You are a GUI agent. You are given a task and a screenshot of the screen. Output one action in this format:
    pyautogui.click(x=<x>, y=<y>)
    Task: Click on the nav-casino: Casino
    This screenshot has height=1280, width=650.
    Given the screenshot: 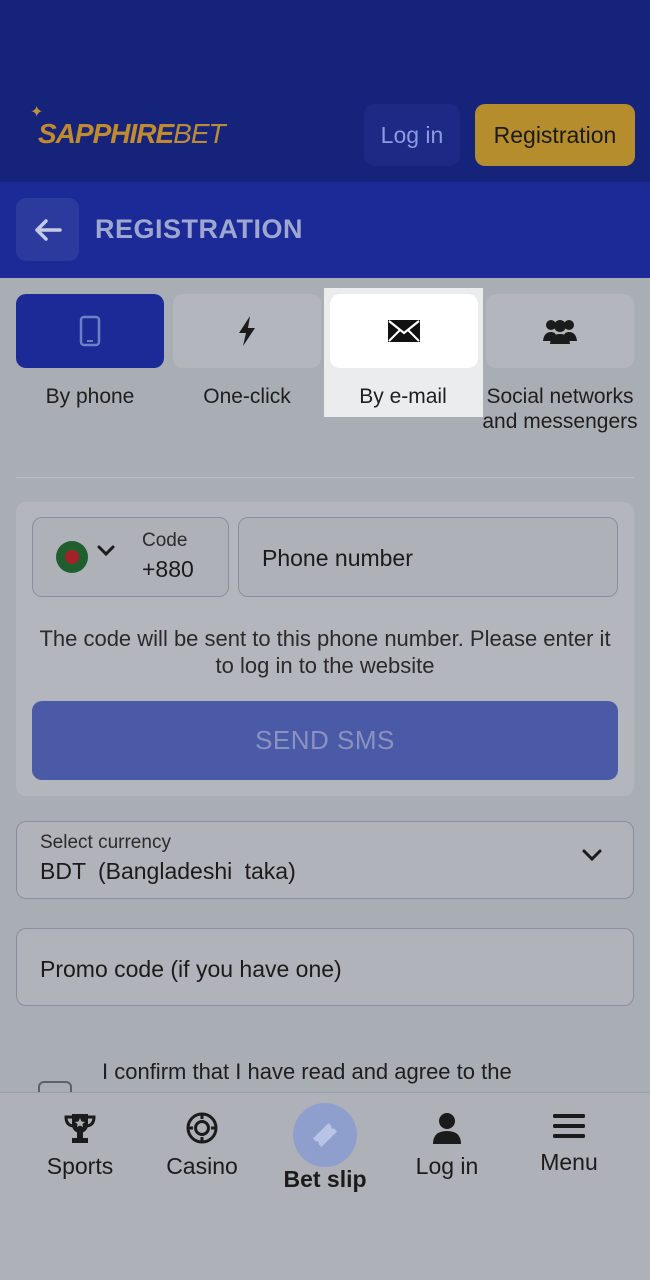 What is the action you would take?
    pyautogui.click(x=202, y=1146)
    